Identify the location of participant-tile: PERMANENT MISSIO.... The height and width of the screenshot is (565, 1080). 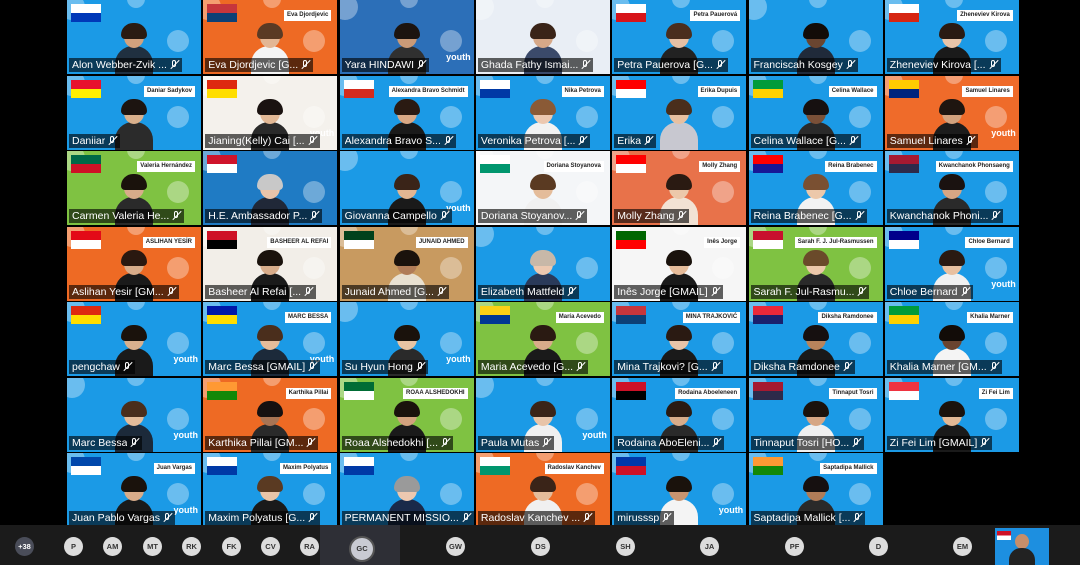
(406, 490).